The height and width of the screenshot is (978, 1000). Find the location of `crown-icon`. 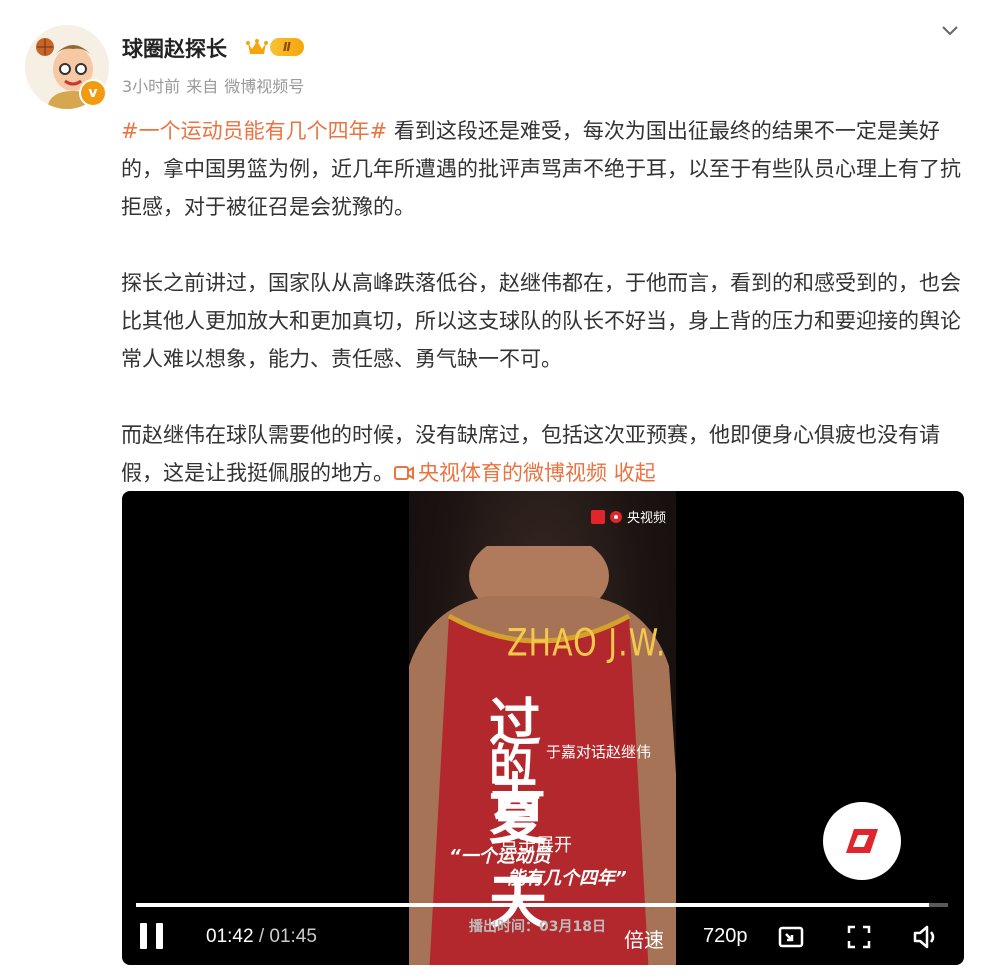

crown-icon is located at coordinates (257, 46).